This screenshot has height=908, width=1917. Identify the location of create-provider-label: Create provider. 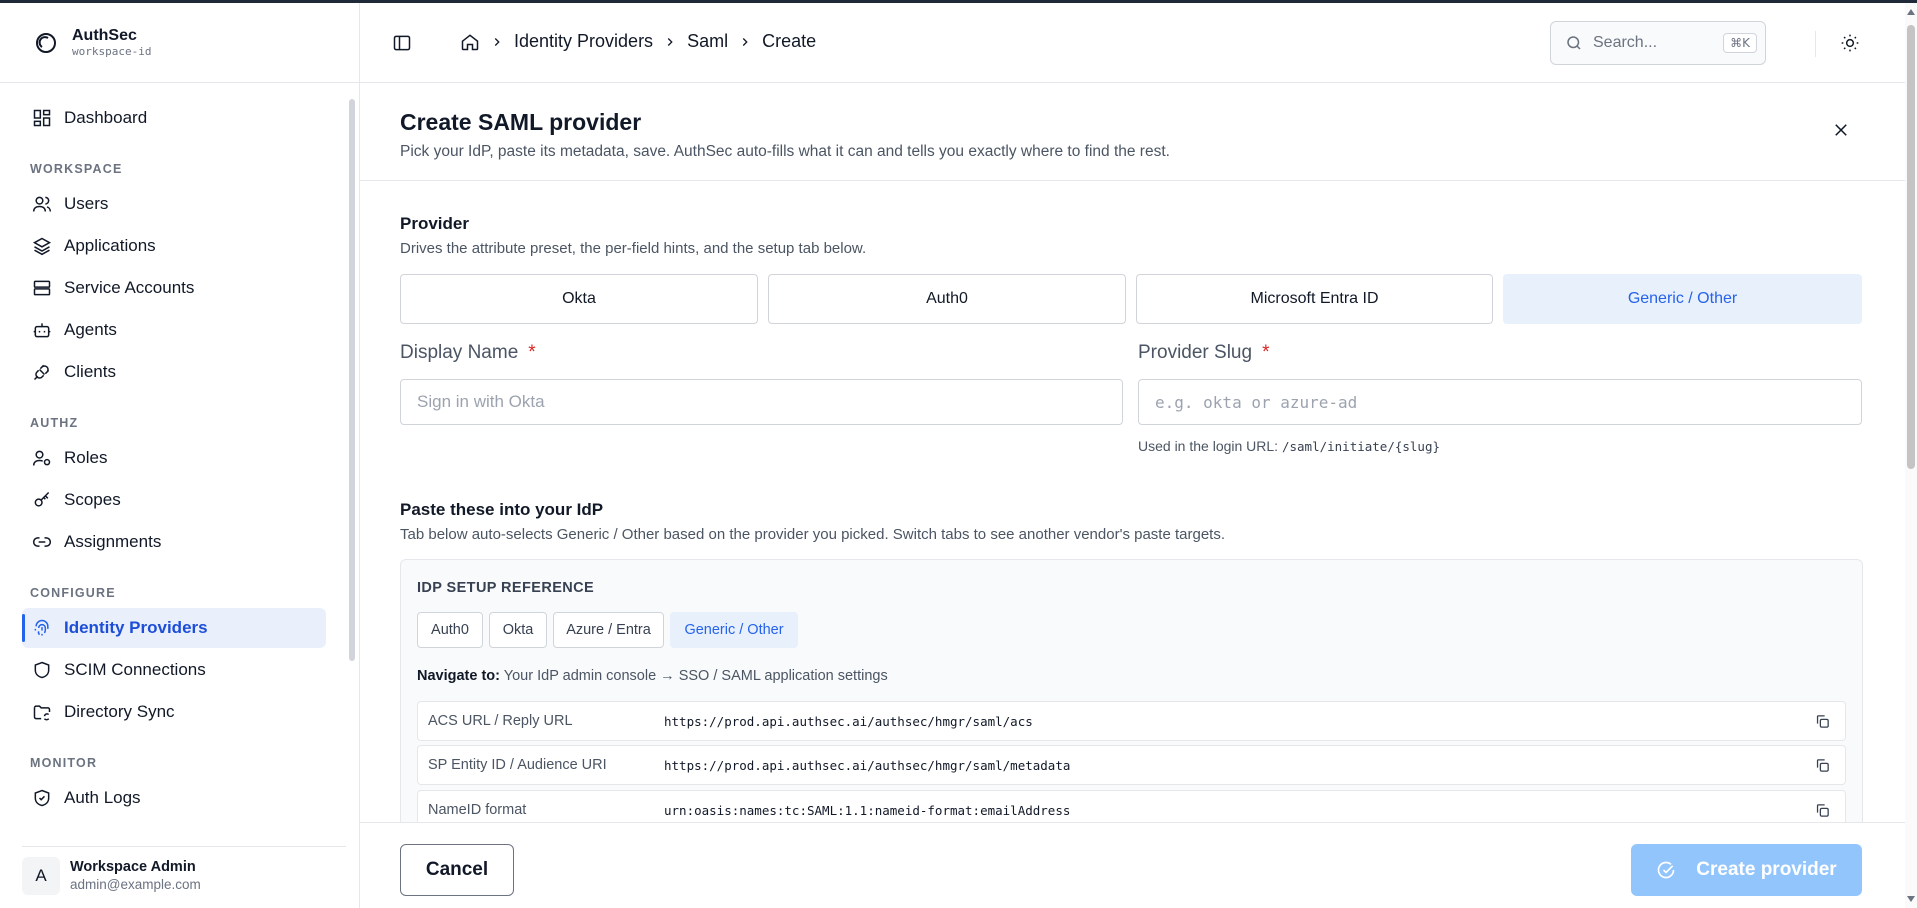
(1766, 869).